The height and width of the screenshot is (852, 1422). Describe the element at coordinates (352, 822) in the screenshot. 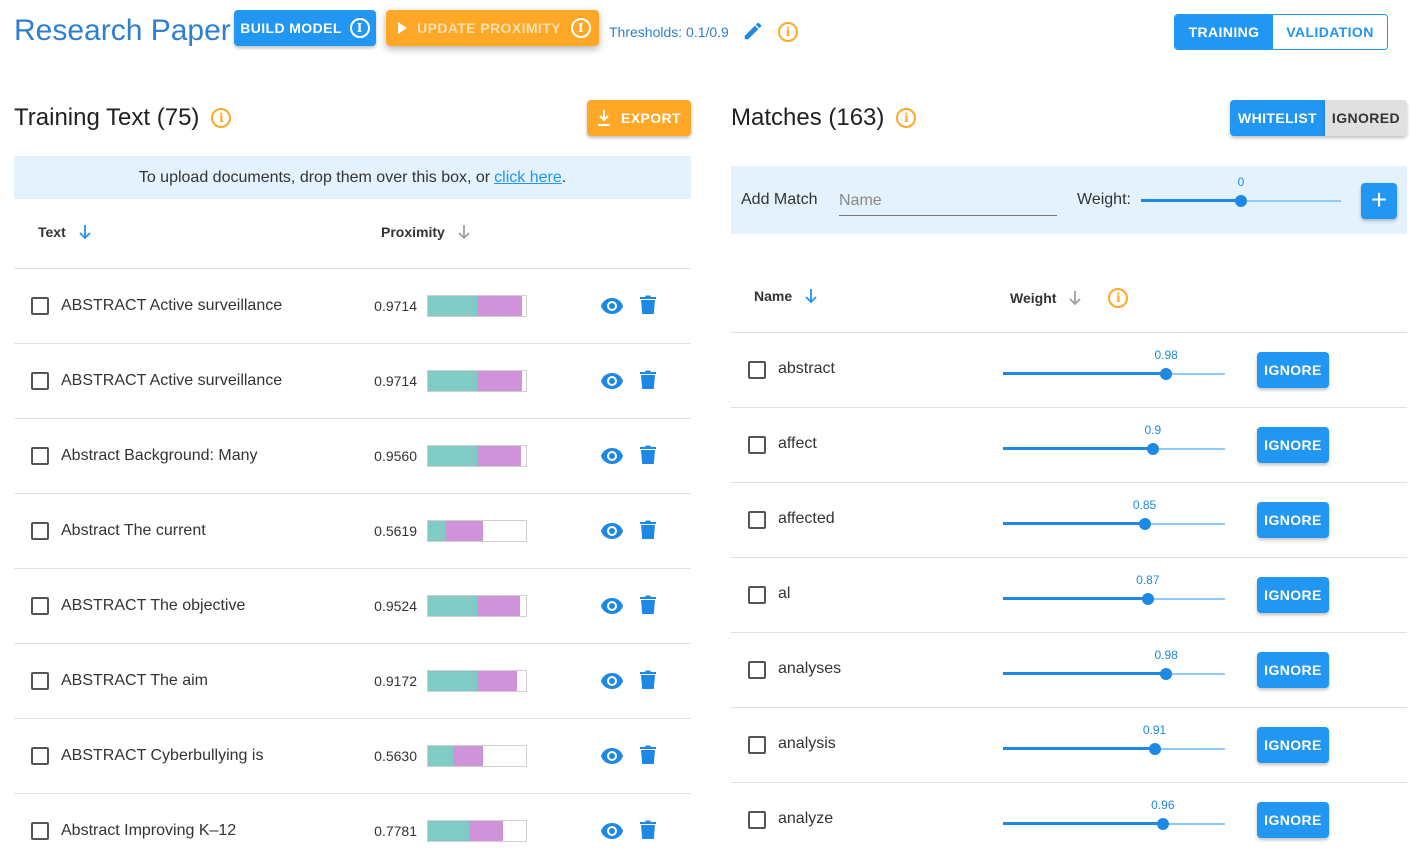

I see `table-row: Abstract Improving K–12 0.7781` at that location.